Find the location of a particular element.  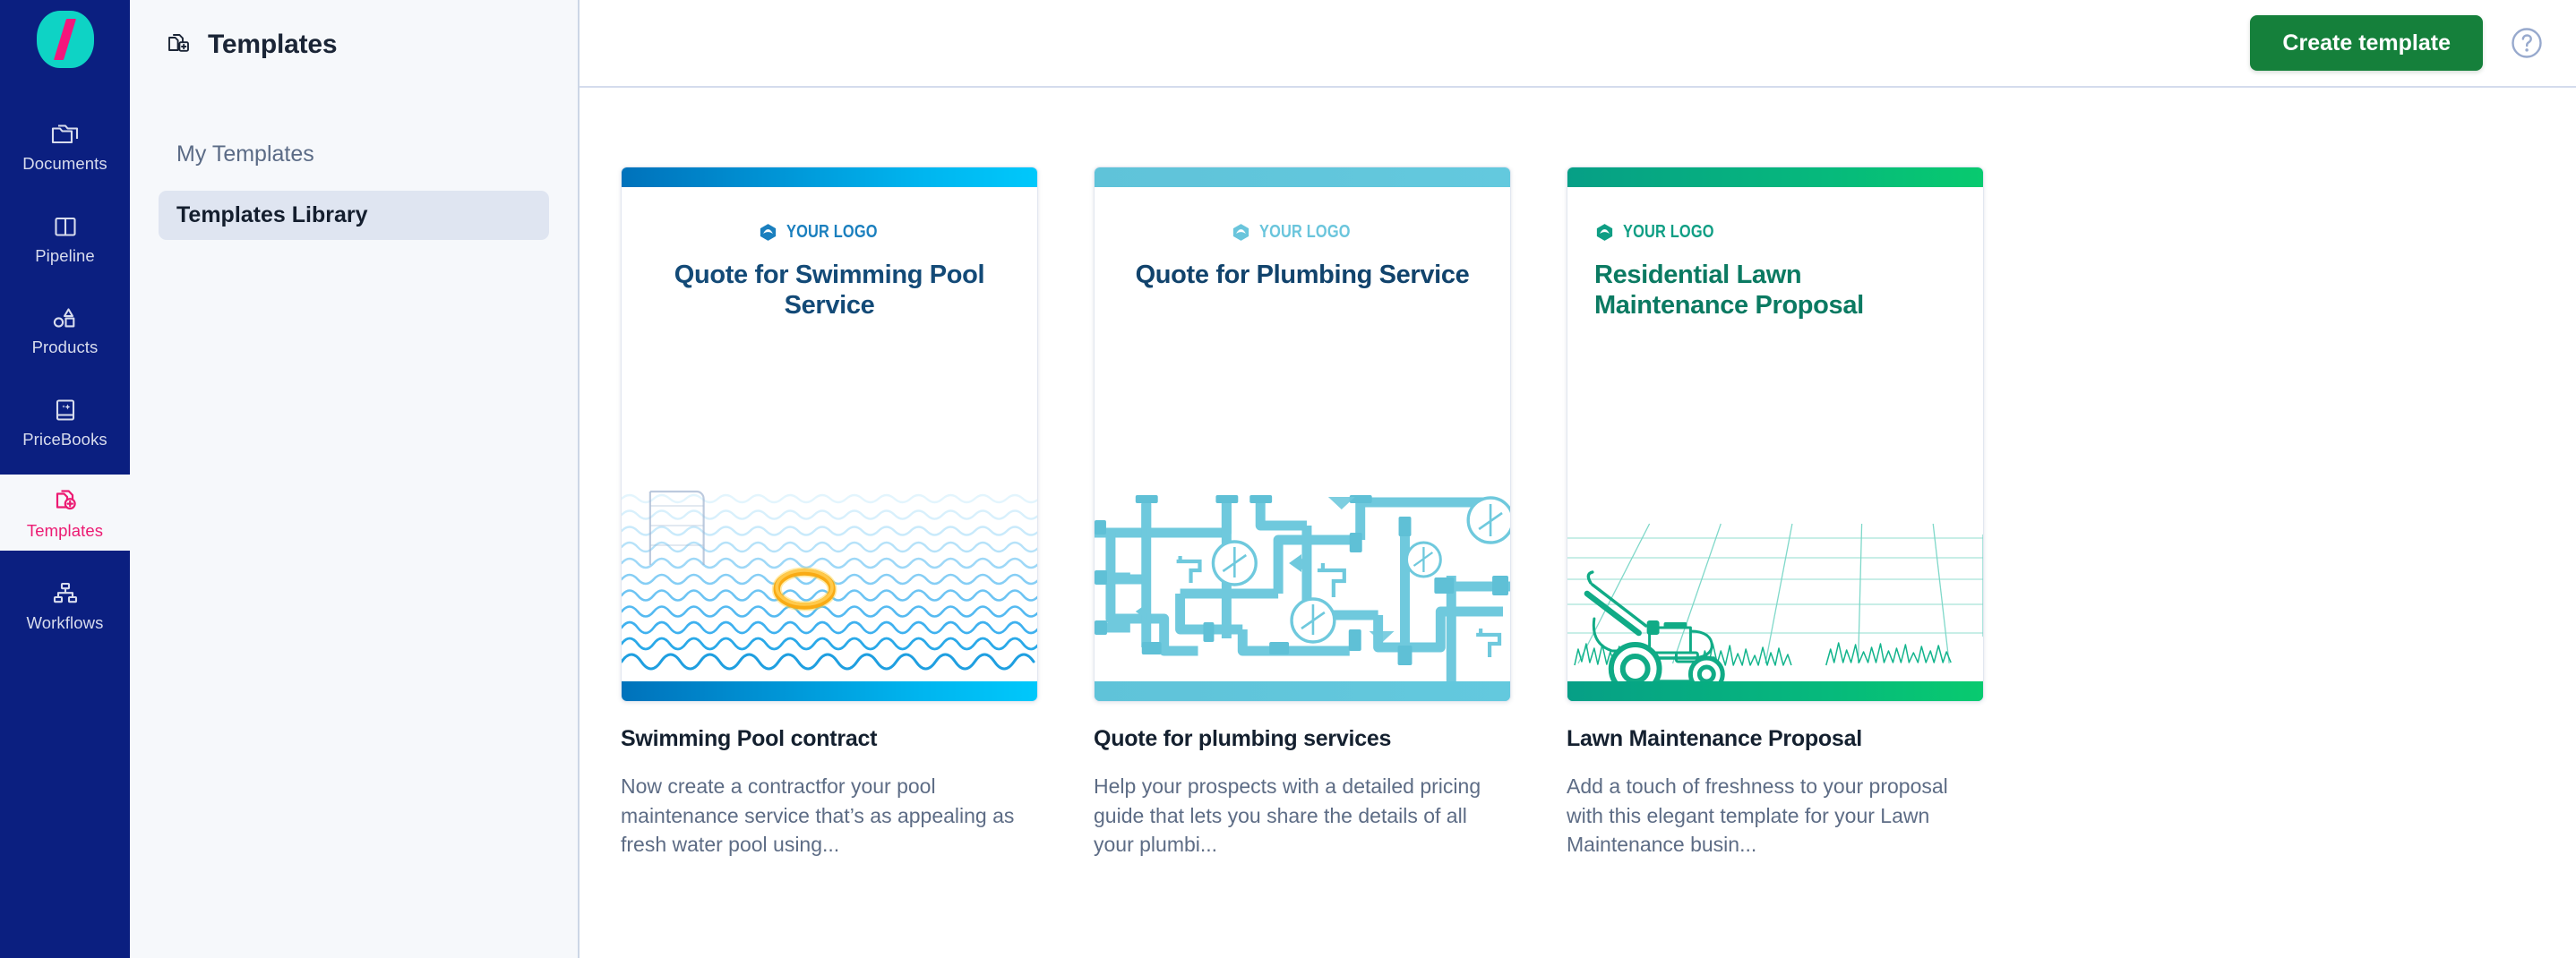

sidebar-item-pipeline: Pipeline is located at coordinates (65, 238).